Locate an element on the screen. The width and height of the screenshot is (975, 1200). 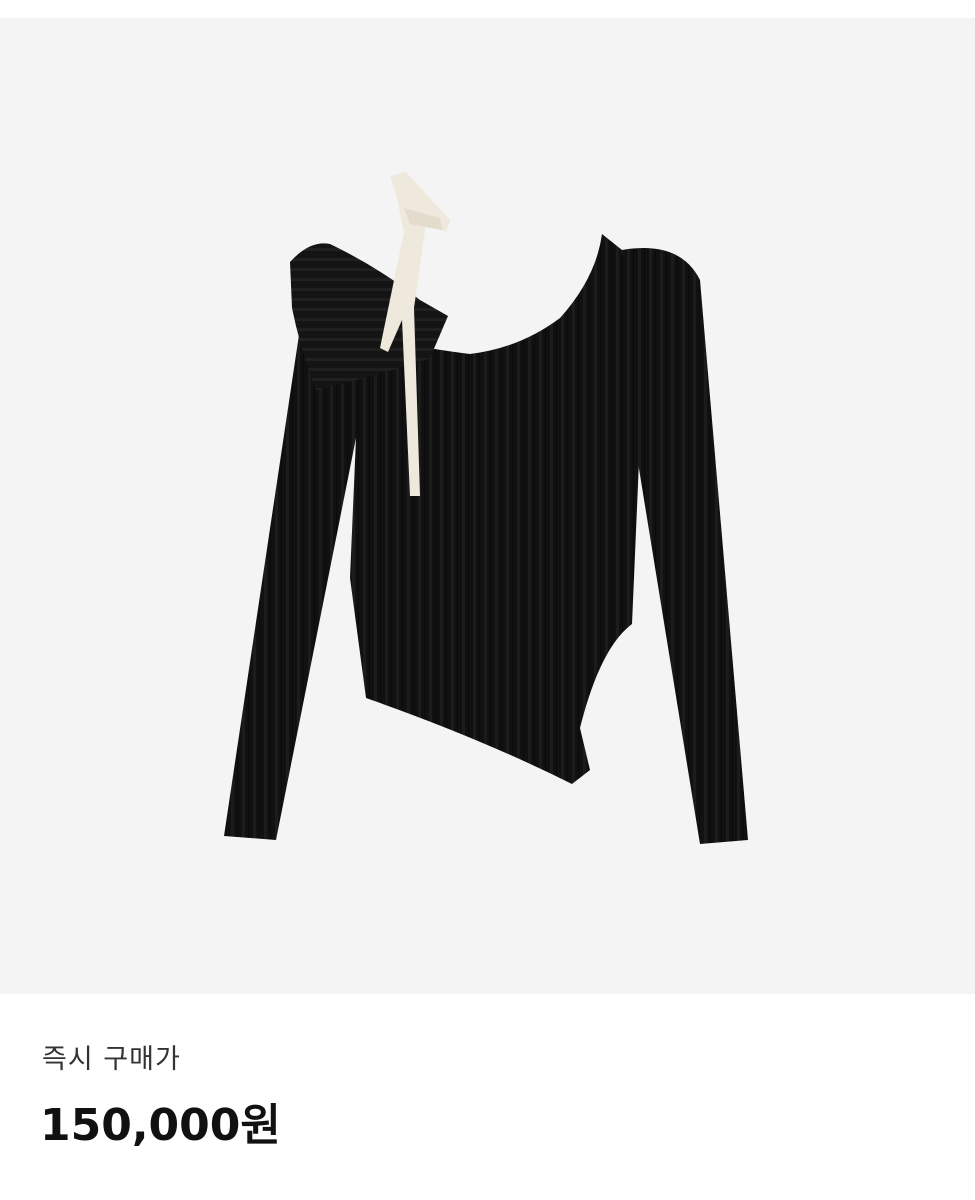
price-label: 즉시 구매가 is located at coordinates (111, 1059).